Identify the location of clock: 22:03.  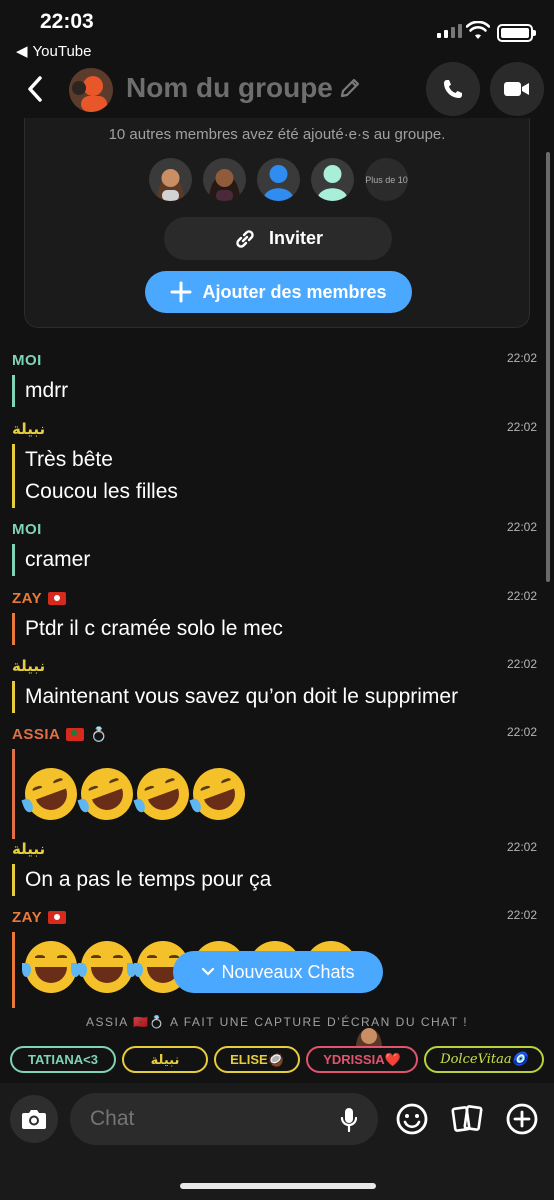
(67, 21).